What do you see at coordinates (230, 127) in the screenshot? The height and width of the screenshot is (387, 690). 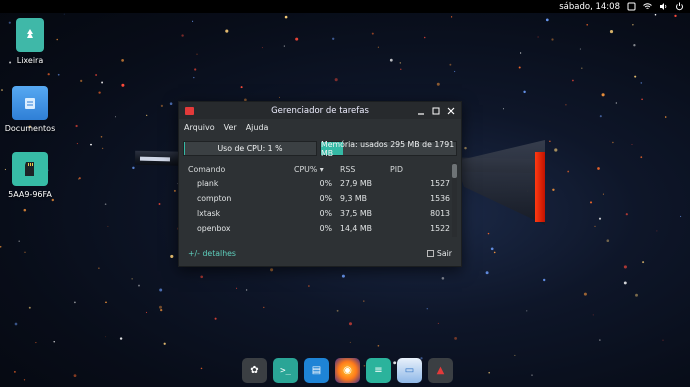 I see `menu-ver: Ver` at bounding box center [230, 127].